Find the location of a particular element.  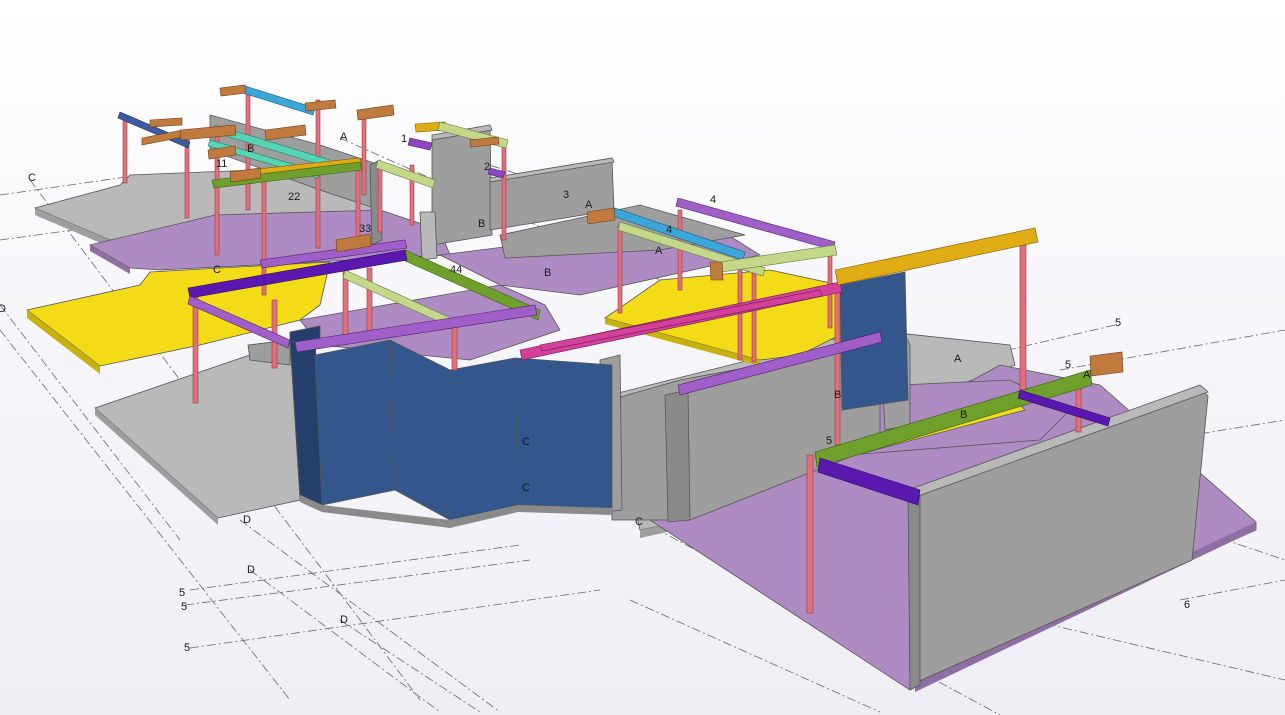

grid-label: 33 is located at coordinates (365, 229).